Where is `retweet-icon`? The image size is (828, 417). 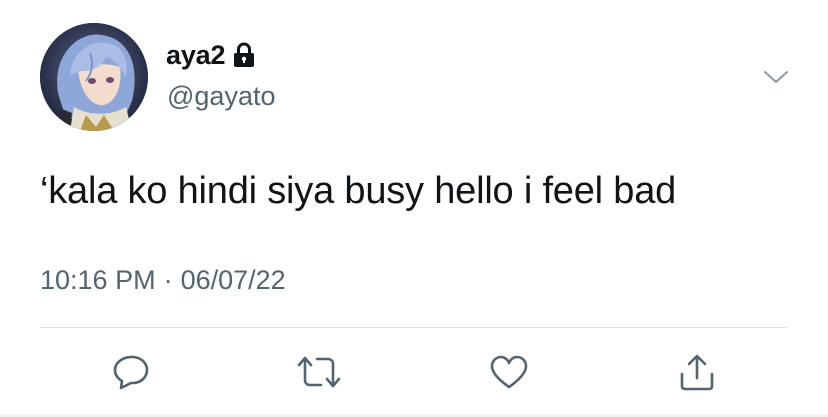
retweet-icon is located at coordinates (319, 372).